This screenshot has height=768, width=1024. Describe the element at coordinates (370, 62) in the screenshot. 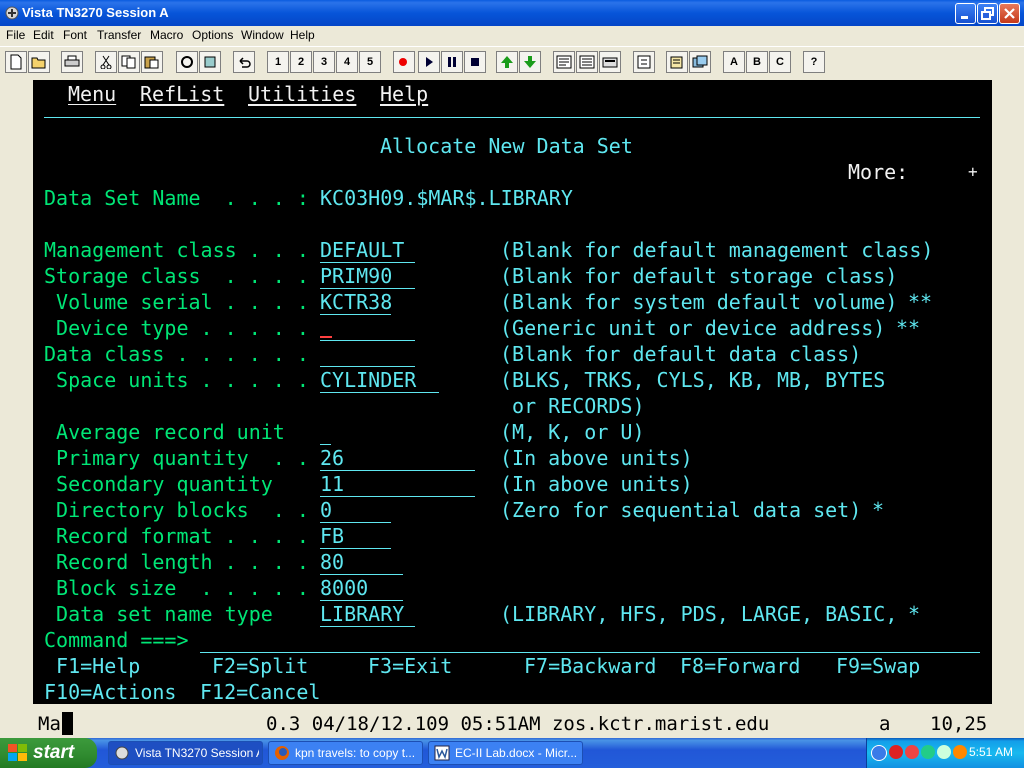

I see `macro-5-button: 5` at that location.